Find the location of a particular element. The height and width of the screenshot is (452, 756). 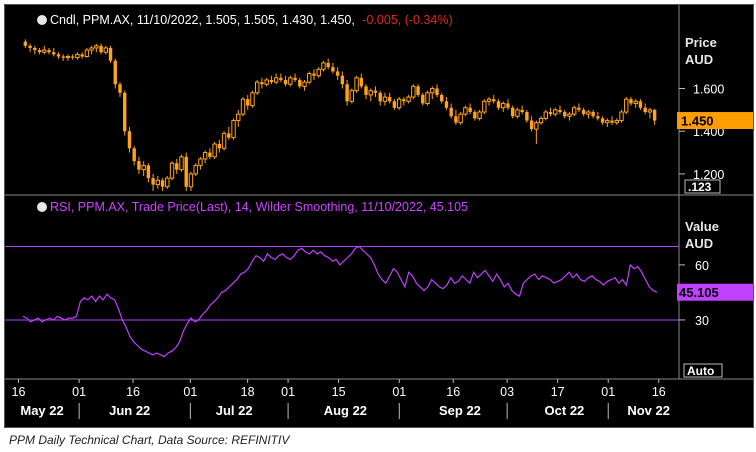

rsi-scale-tag: Auto is located at coordinates (703, 370).